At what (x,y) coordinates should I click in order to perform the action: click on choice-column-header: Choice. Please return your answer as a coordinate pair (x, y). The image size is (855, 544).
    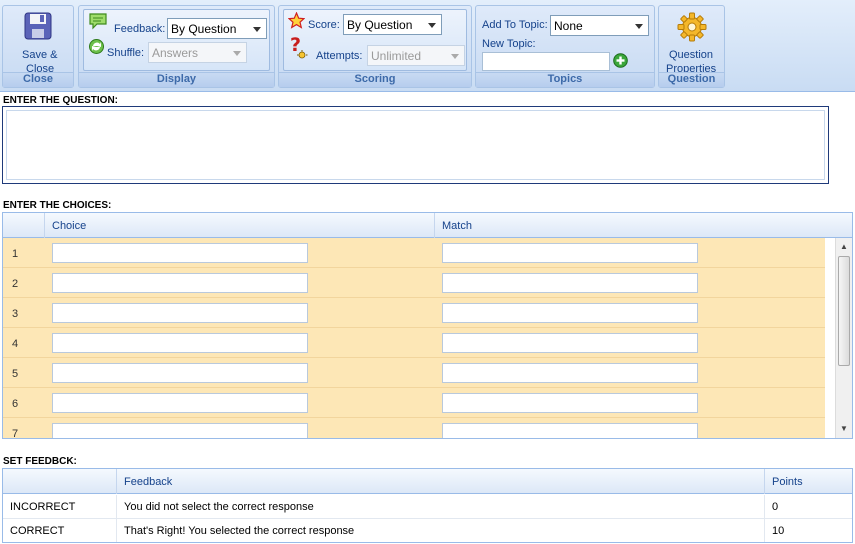
    Looking at the image, I should click on (240, 225).